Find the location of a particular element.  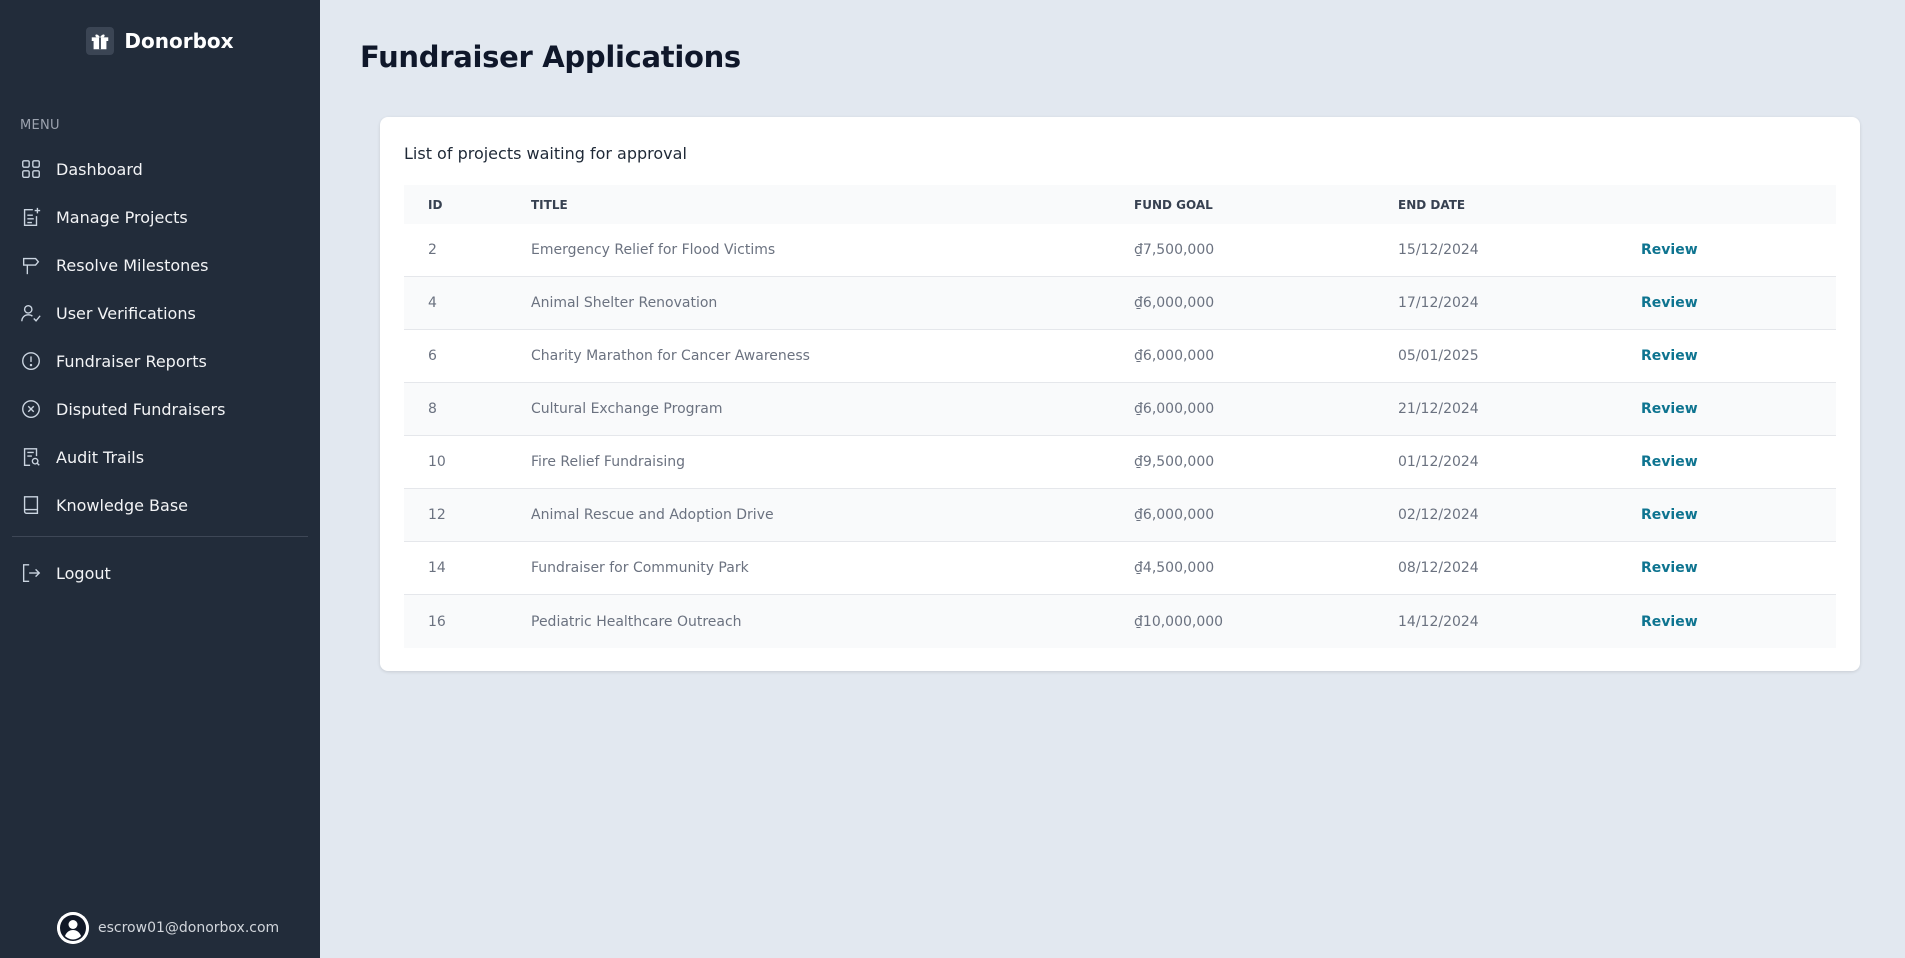

sidebar-divider is located at coordinates (160, 536).